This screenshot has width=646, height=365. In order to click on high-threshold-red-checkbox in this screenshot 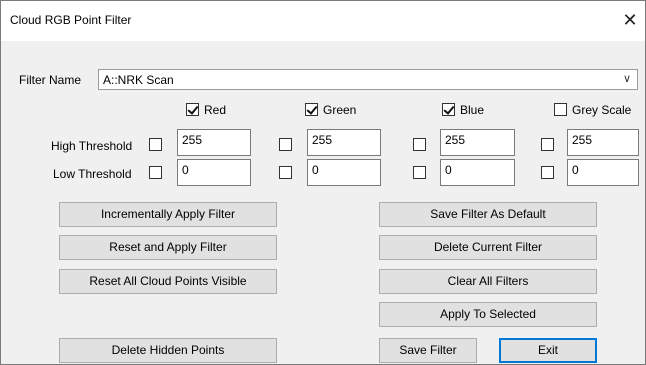, I will do `click(155, 144)`.